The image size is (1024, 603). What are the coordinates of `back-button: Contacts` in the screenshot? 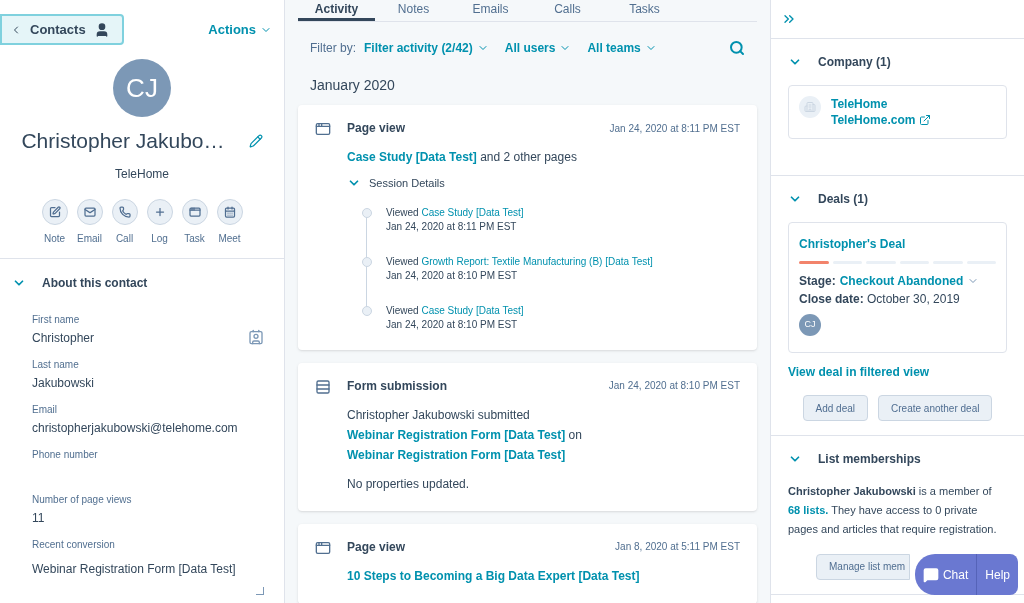 It's located at (62, 29).